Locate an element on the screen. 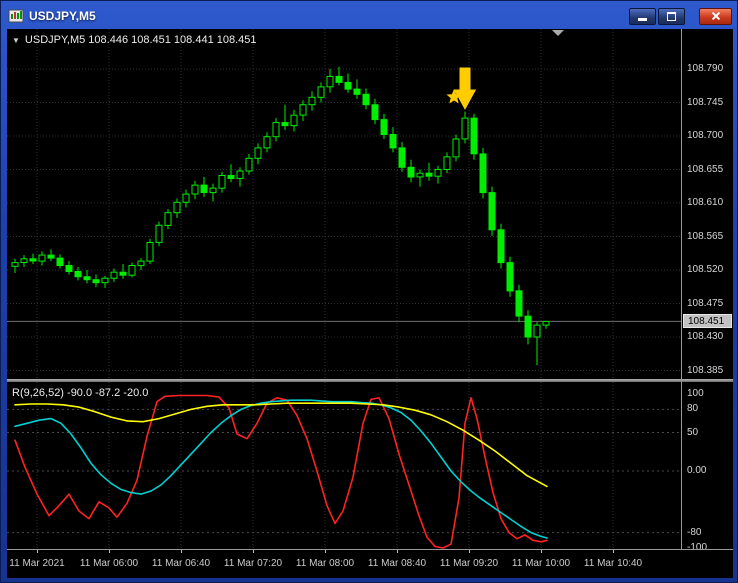 The width and height of the screenshot is (738, 583). titlebar: USDJPY,M5 is located at coordinates (369, 16).